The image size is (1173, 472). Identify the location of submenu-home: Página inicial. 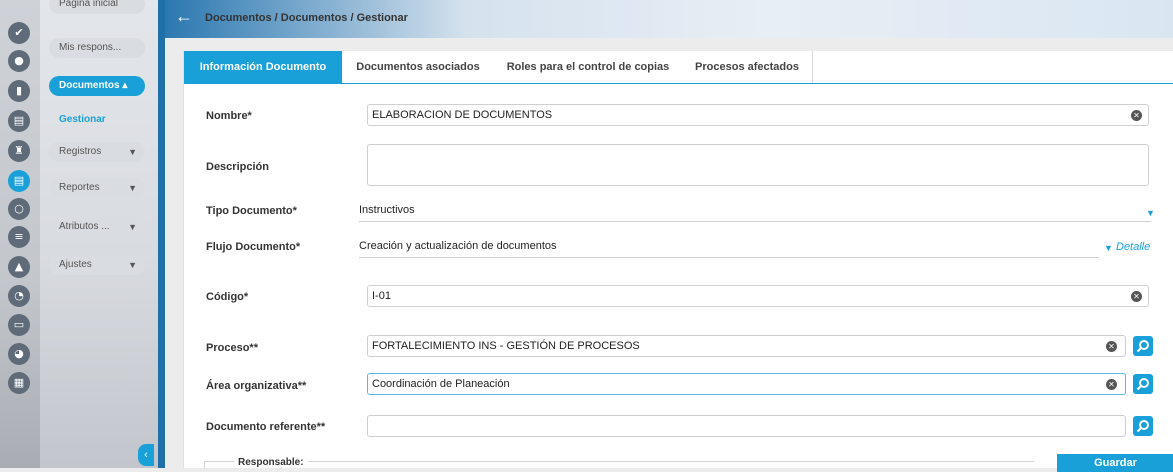
(97, 7).